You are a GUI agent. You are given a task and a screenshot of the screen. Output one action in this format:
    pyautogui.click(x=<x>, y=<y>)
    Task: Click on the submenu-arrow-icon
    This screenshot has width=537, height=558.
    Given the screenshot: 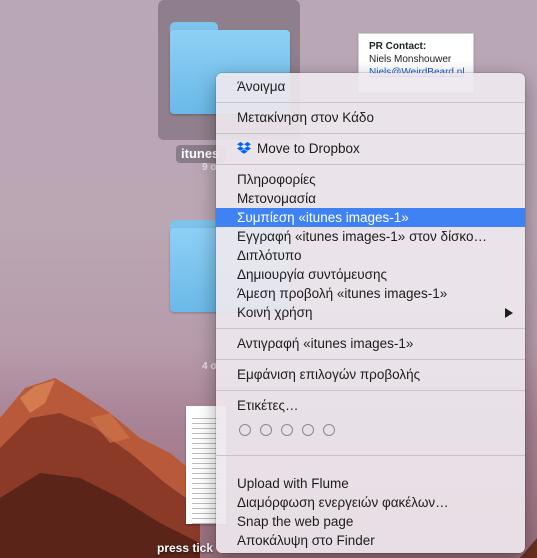 What is the action you would take?
    pyautogui.click(x=509, y=313)
    